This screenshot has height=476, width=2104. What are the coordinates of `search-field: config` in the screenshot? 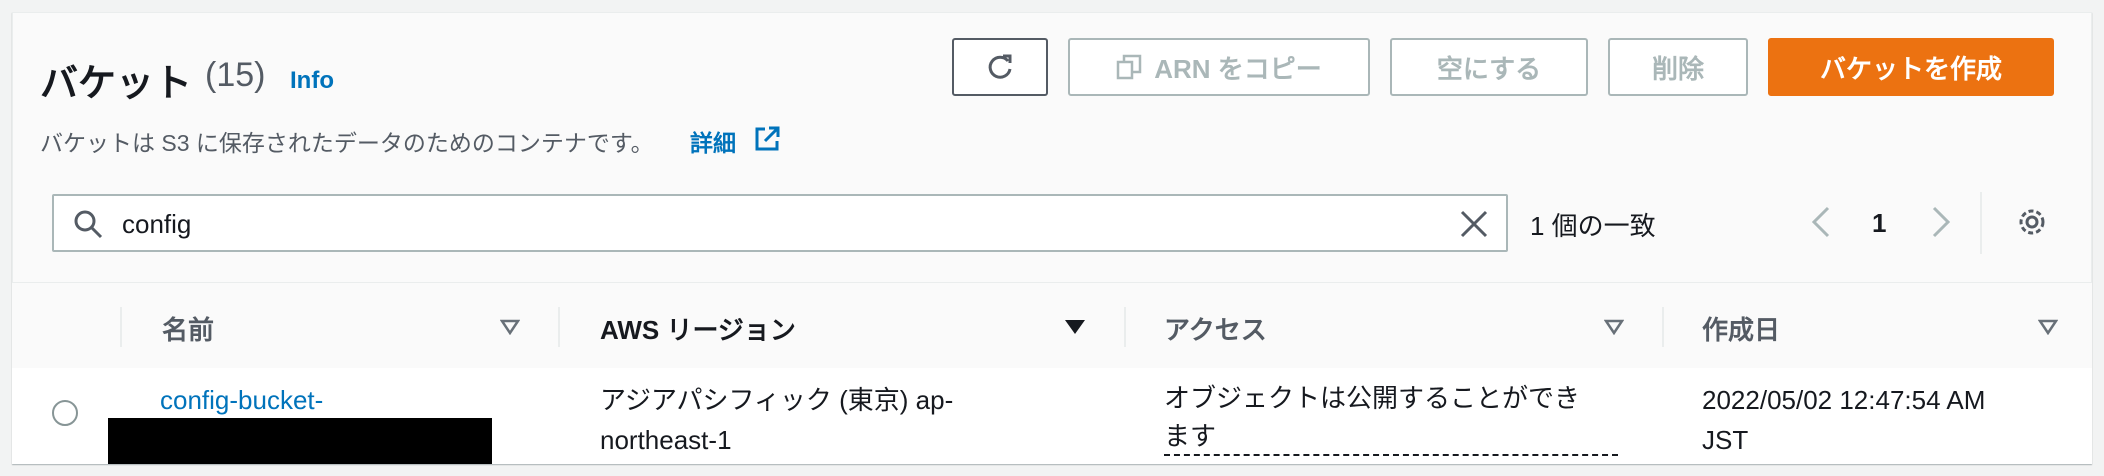 It's located at (780, 223).